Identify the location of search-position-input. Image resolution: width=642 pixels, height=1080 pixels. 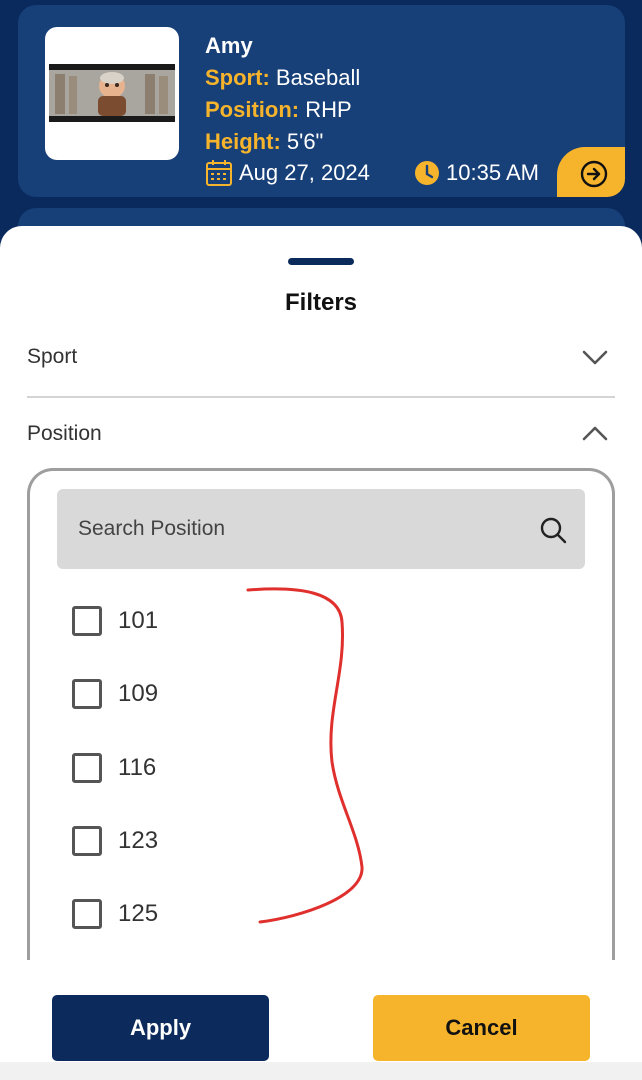
(287, 529).